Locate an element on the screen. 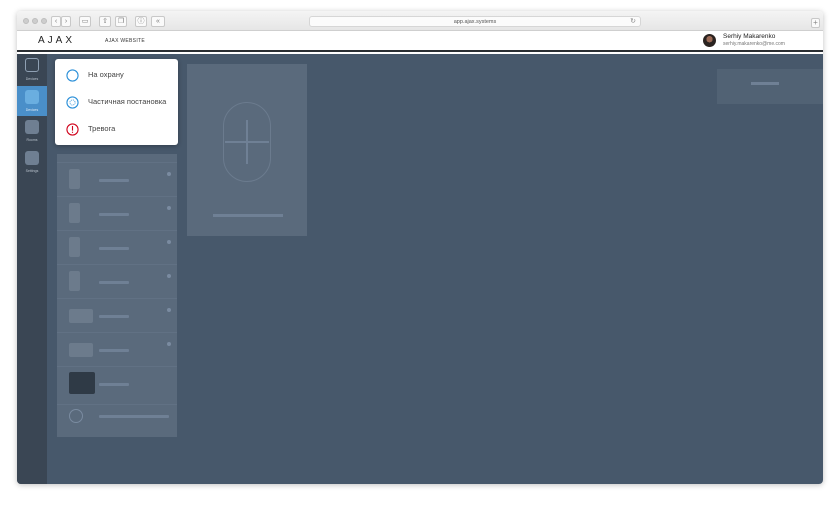  sidebar-toggle-button: ▭ is located at coordinates (85, 21).